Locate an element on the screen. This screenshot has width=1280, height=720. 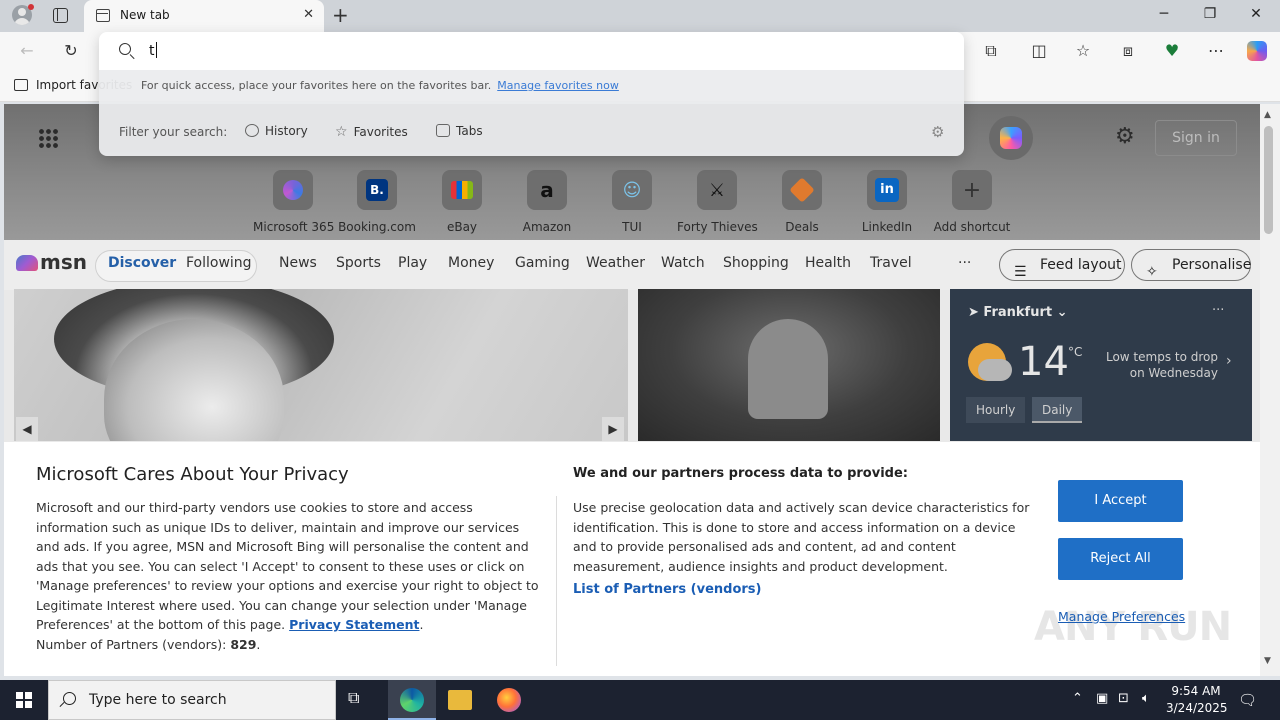
collections-icon: ⧈ is located at coordinates (1128, 51).